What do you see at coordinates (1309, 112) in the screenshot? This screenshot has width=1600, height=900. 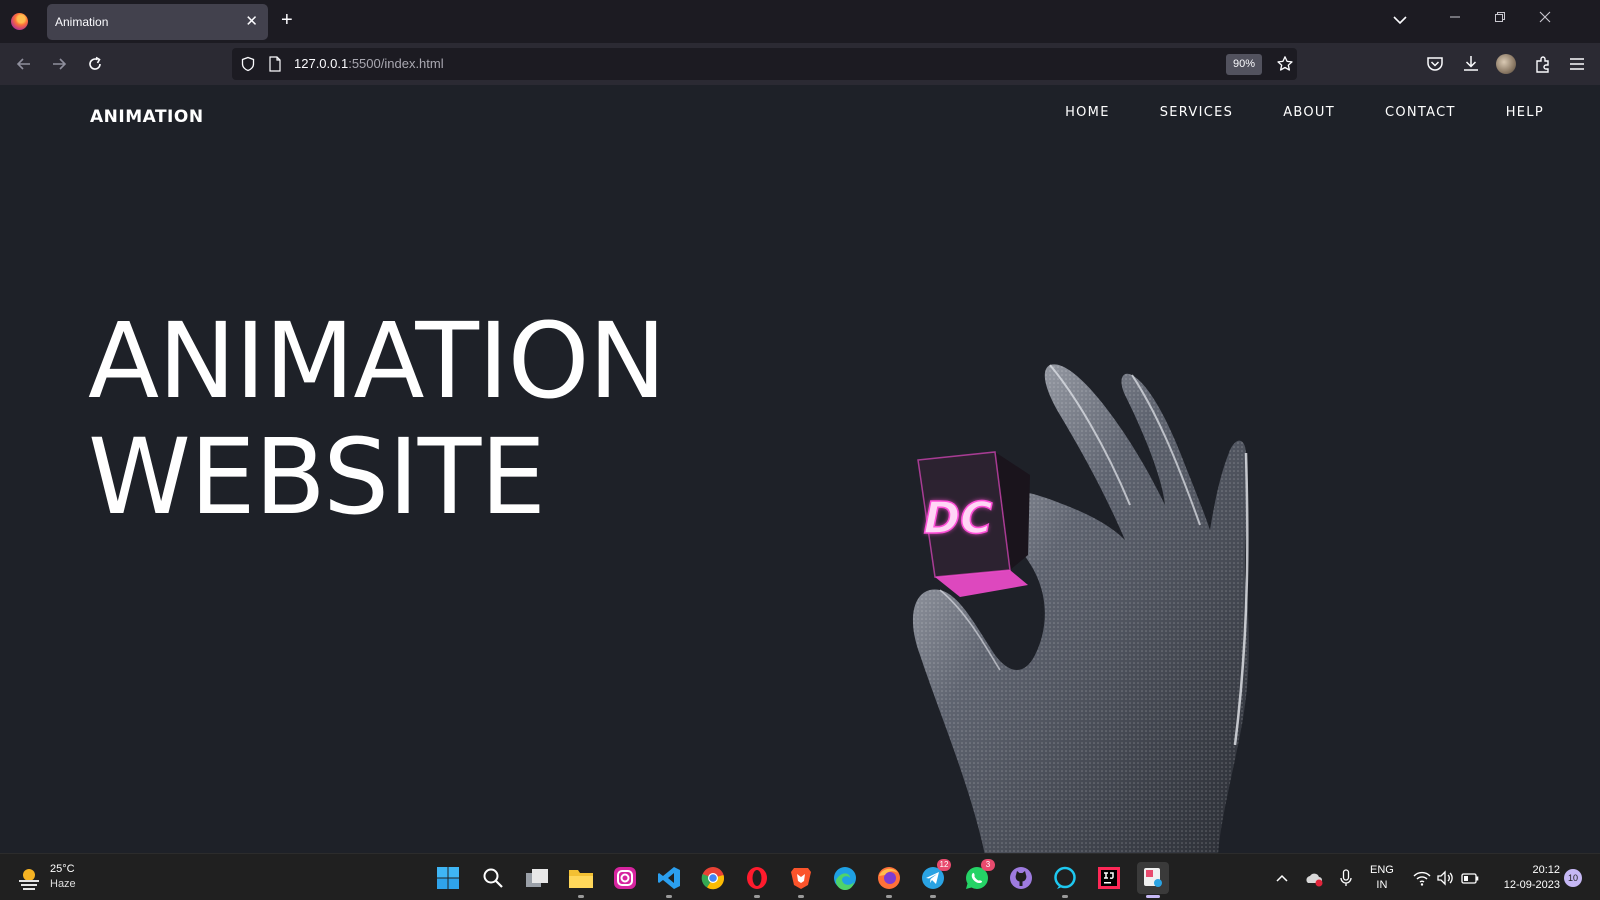 I see `nav-about: ABOUT` at bounding box center [1309, 112].